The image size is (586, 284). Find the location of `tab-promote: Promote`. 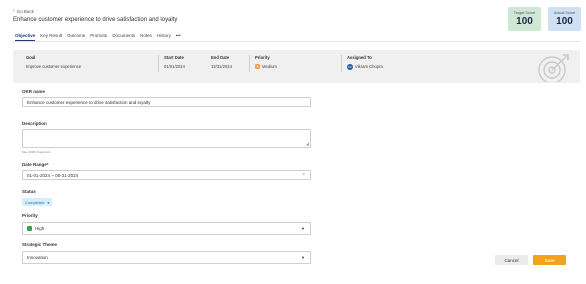

tab-promote: Promote is located at coordinates (98, 37).